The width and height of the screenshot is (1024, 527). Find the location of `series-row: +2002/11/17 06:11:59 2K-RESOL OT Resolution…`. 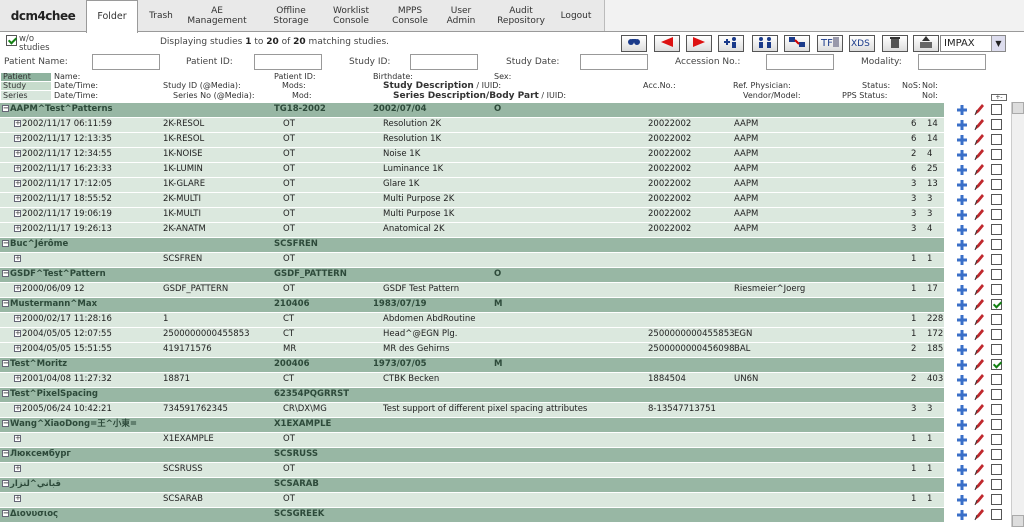

series-row: +2002/11/17 06:11:59 2K-RESOL OT Resolution… is located at coordinates (512, 124).